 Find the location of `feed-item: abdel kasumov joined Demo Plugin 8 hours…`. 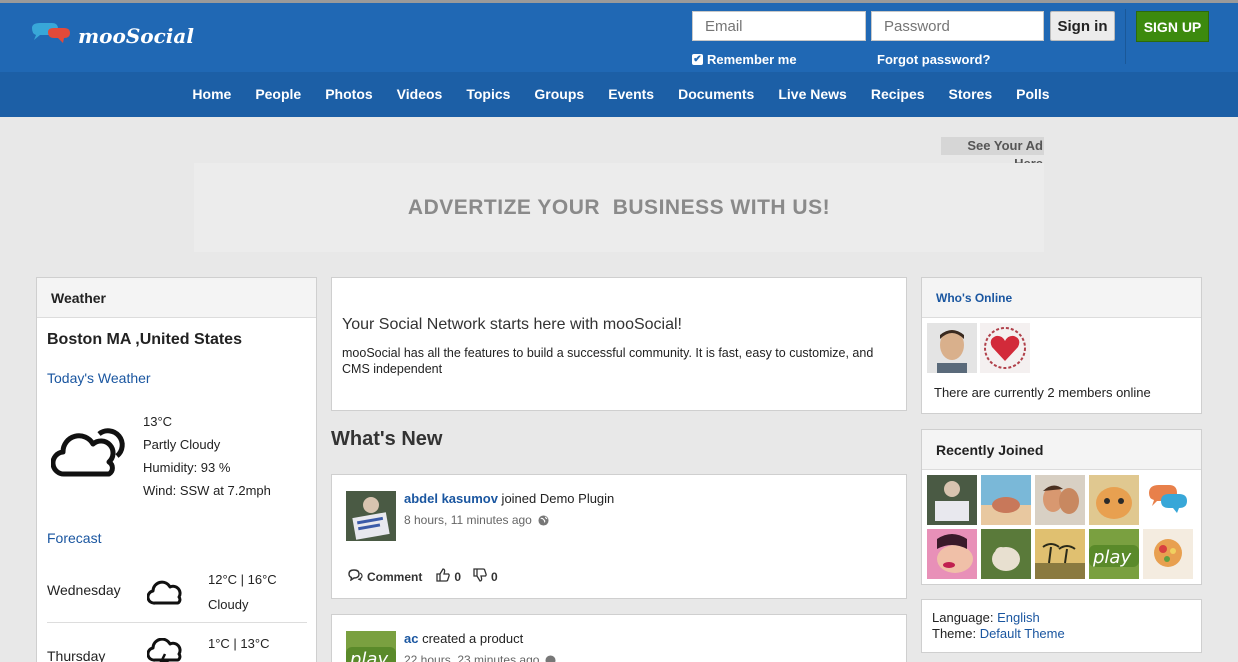

feed-item: abdel kasumov joined Demo Plugin 8 hours… is located at coordinates (619, 536).